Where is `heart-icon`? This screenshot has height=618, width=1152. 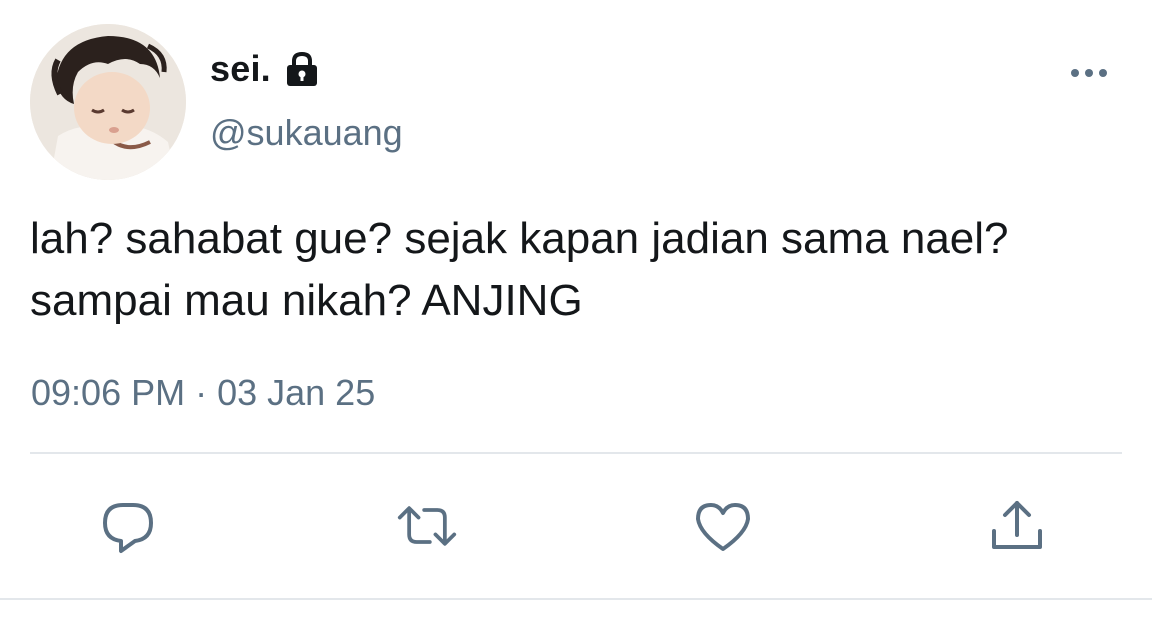
heart-icon is located at coordinates (723, 527).